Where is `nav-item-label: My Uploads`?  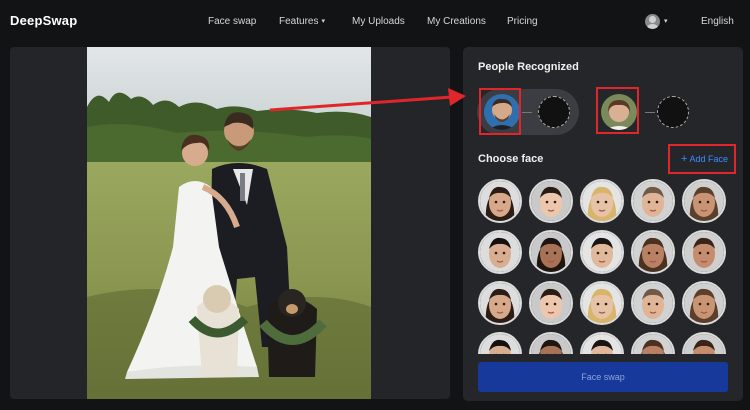
nav-item-label: My Uploads is located at coordinates (378, 21).